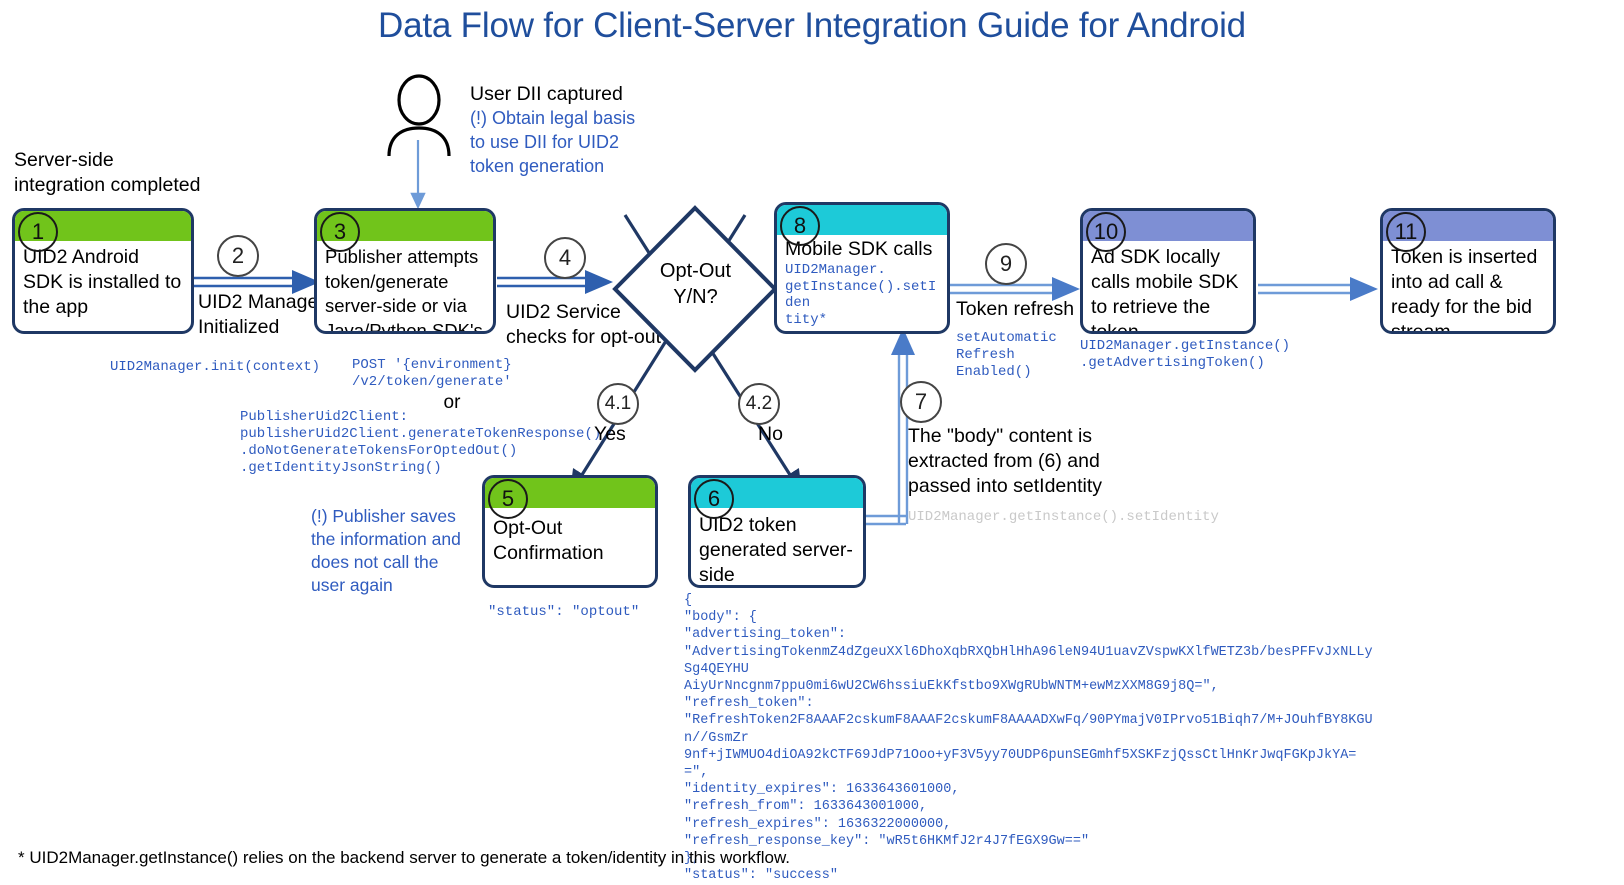 This screenshot has height=885, width=1624. I want to click on step-number-4: 4, so click(565, 258).